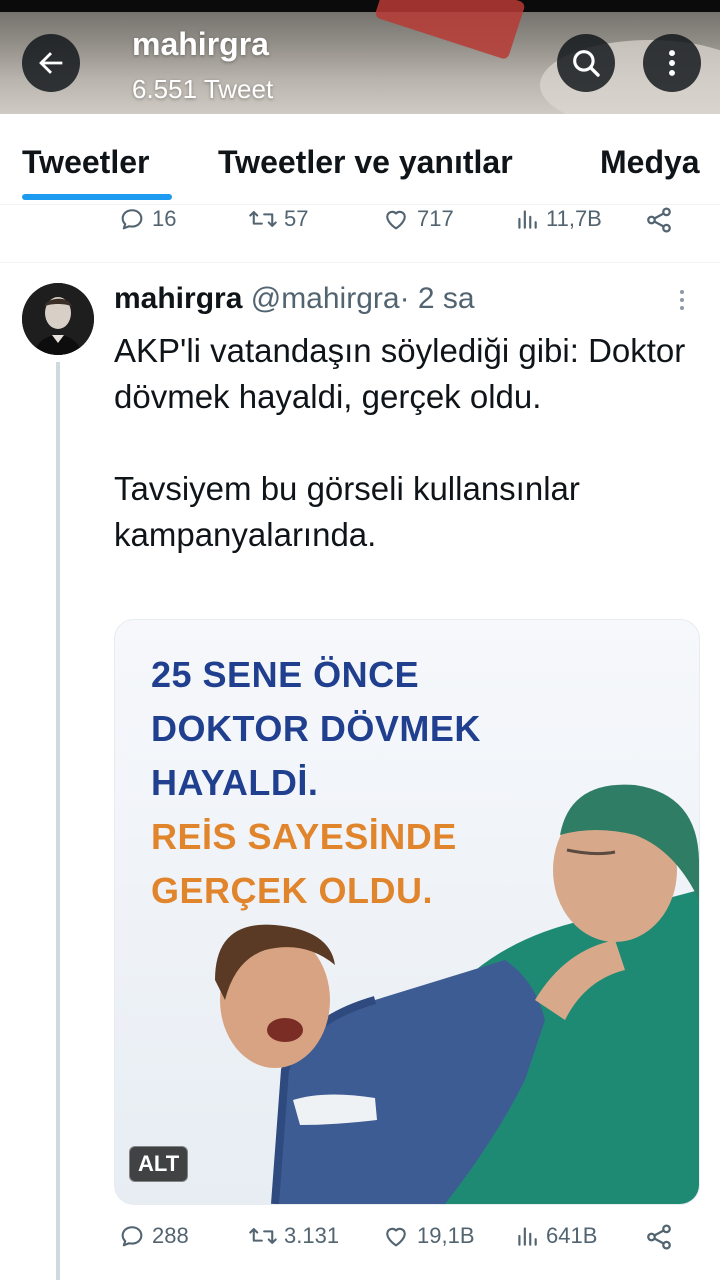  Describe the element at coordinates (97, 197) in the screenshot. I see `active-tab-indicator` at that location.